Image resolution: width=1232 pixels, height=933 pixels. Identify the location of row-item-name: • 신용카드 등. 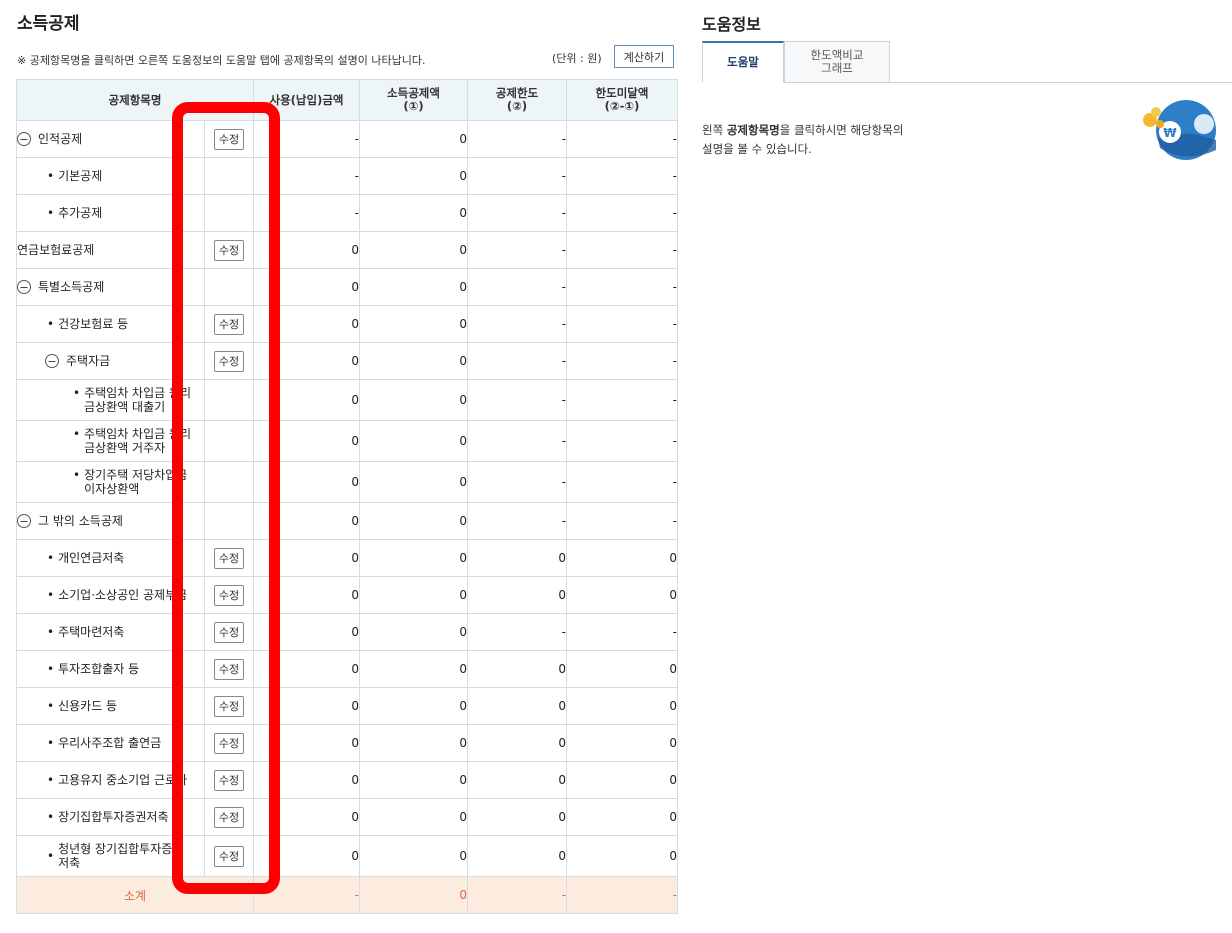
(110, 706).